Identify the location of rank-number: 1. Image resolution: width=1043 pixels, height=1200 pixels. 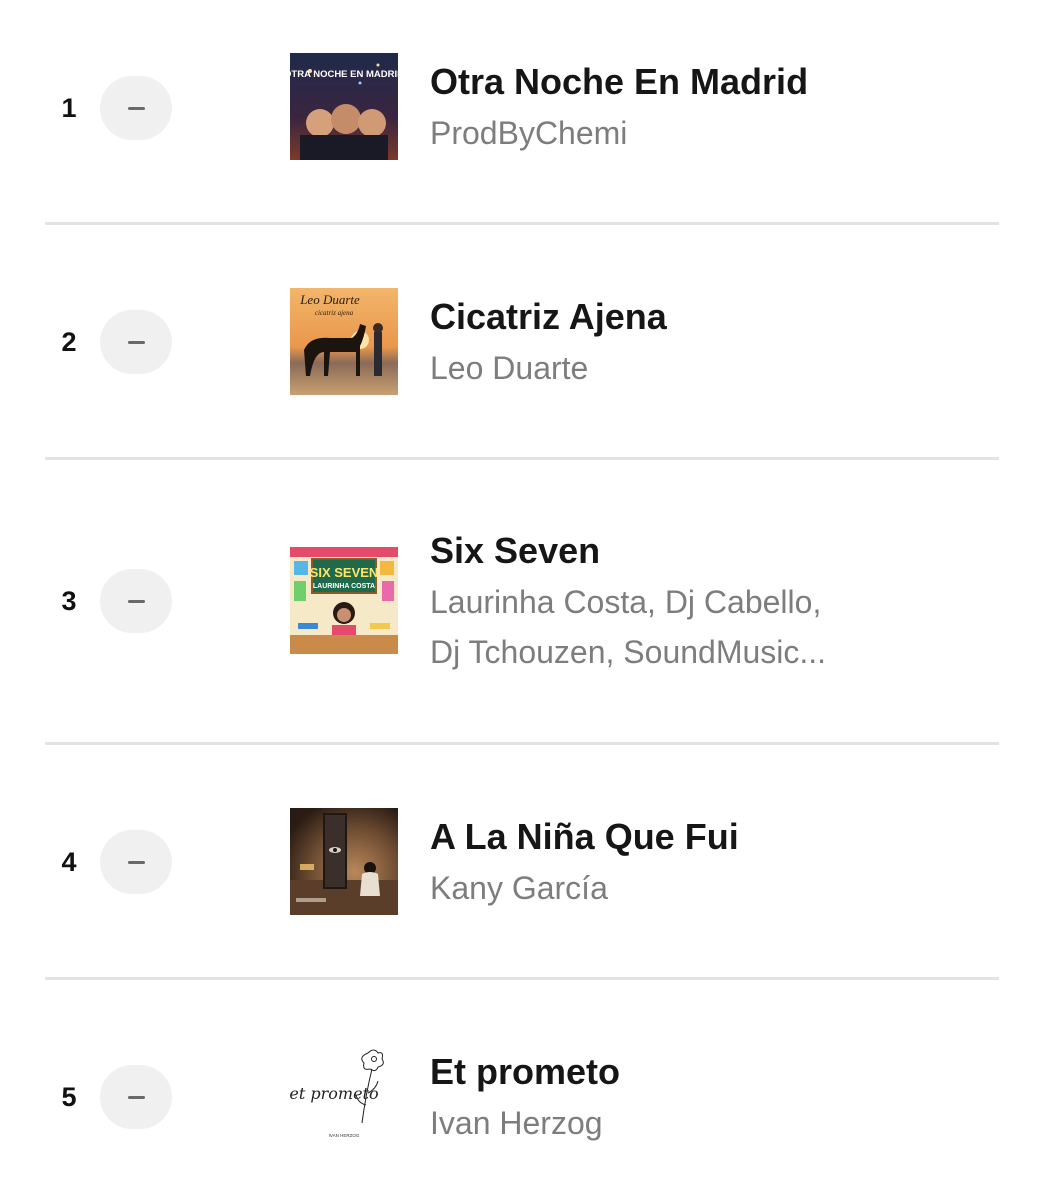
(69, 108).